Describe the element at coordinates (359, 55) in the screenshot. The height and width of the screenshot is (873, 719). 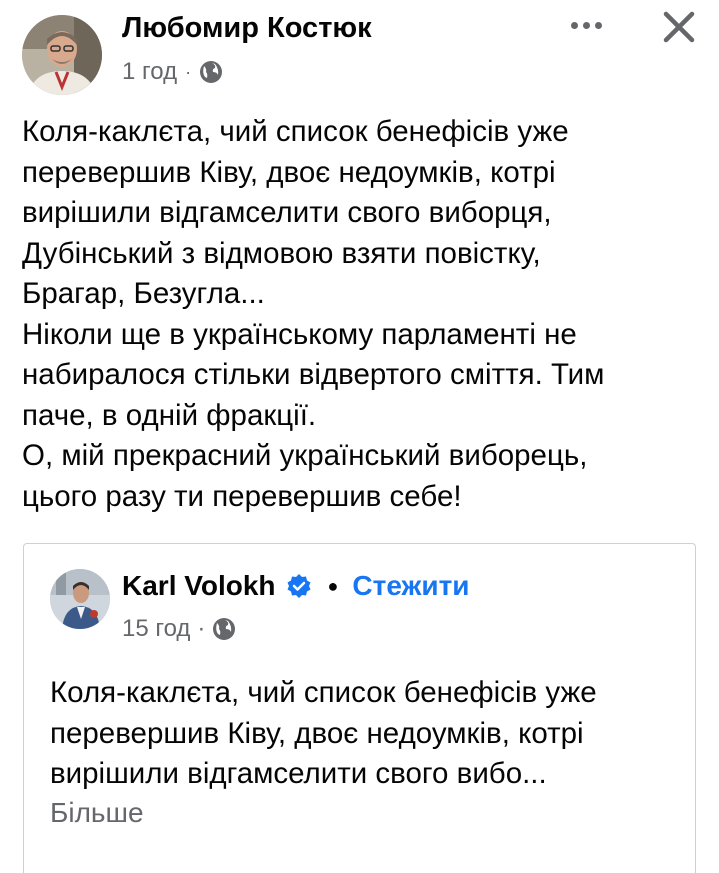
I see `post-header: Любомир Костюк 1 год ·` at that location.